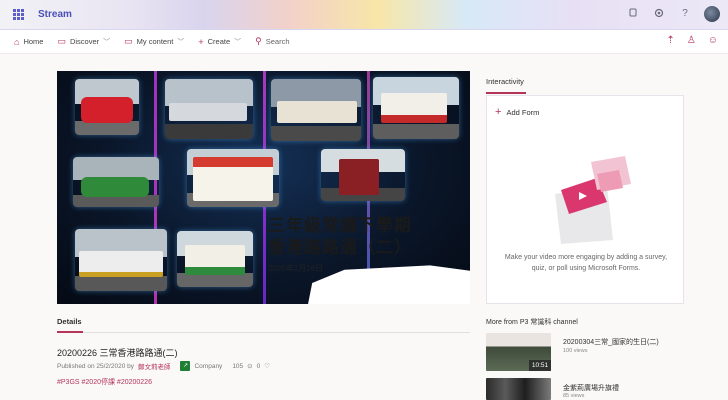 The height and width of the screenshot is (400, 728). I want to click on divider, so click(263, 332).